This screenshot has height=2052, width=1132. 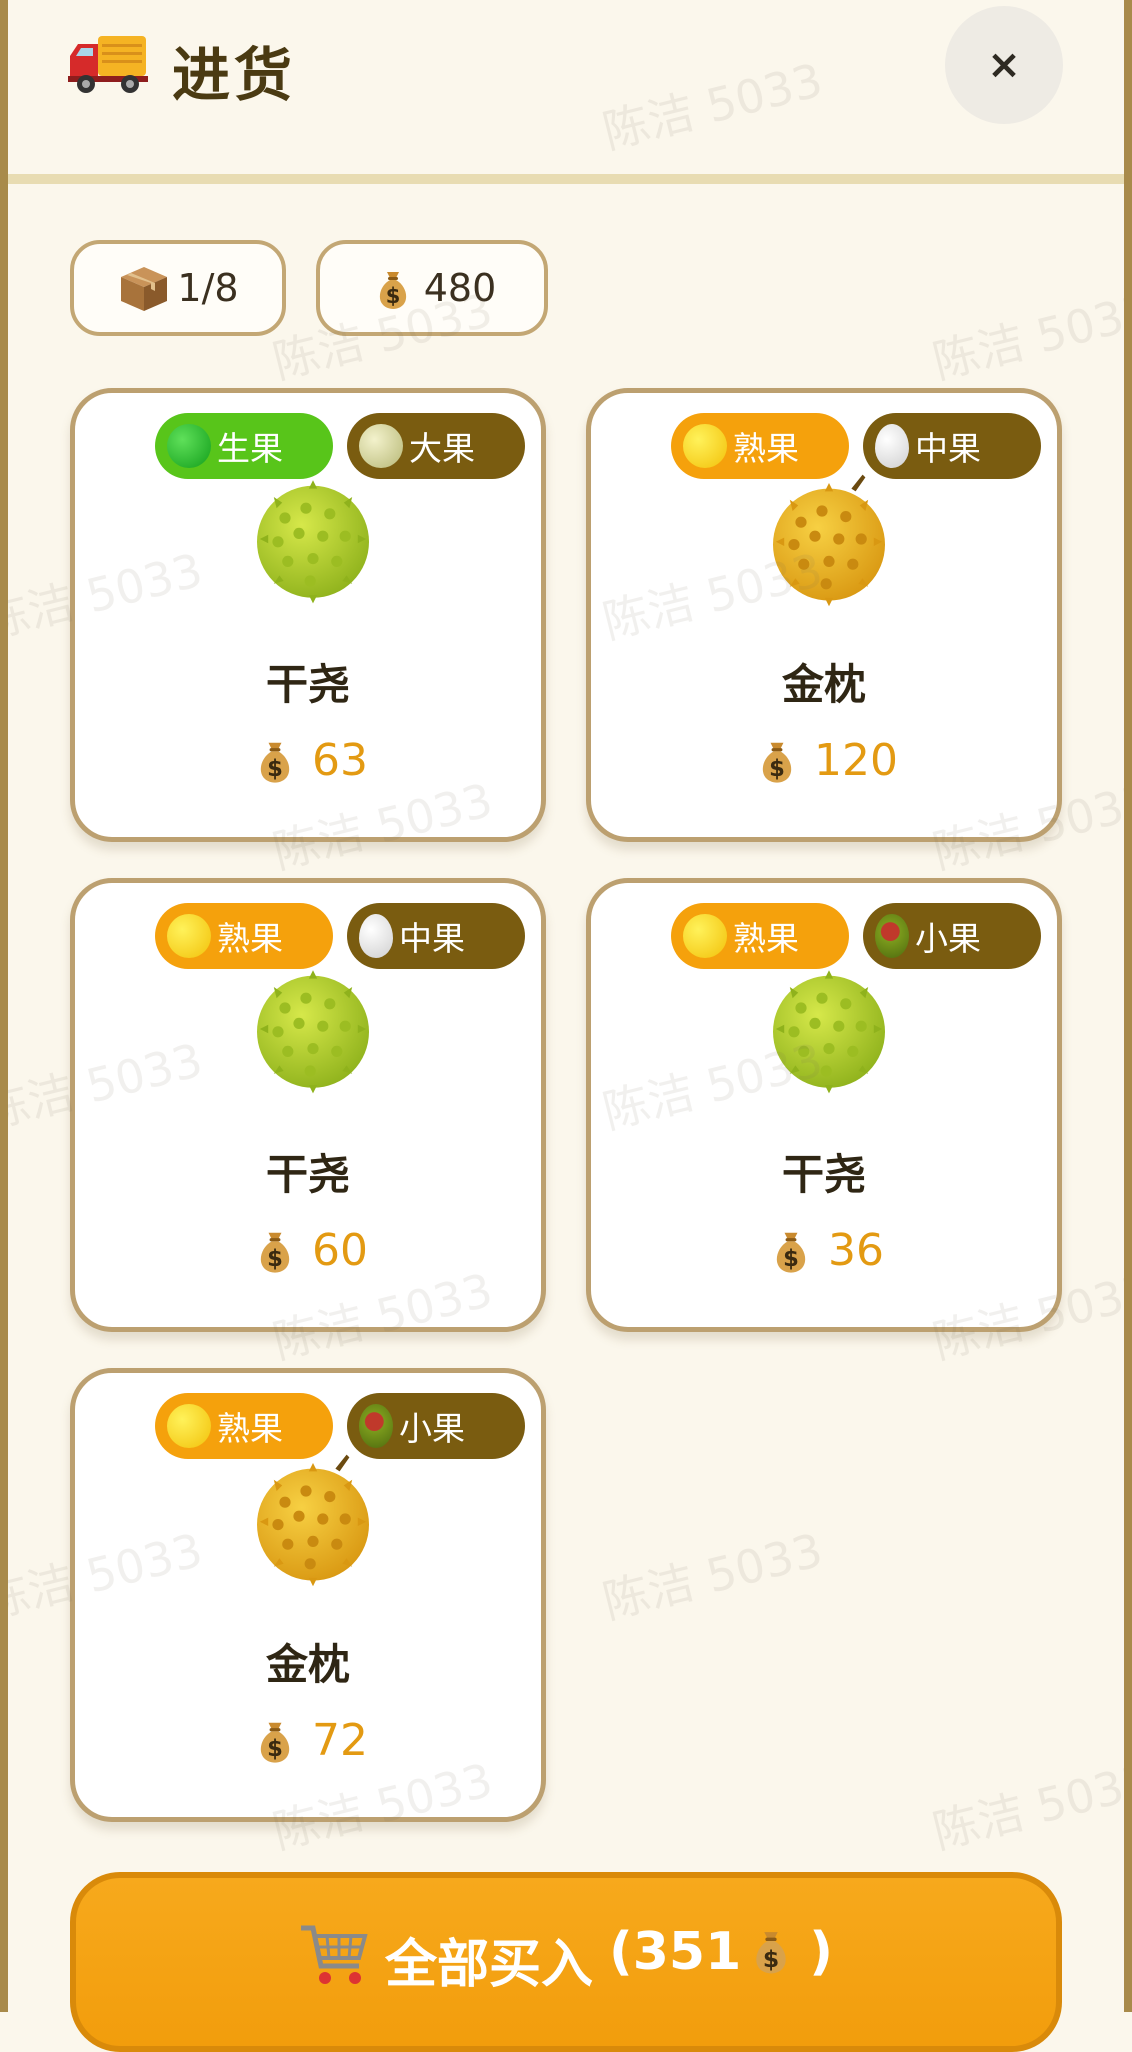 What do you see at coordinates (824, 760) in the screenshot?
I see `durian-price: 120` at bounding box center [824, 760].